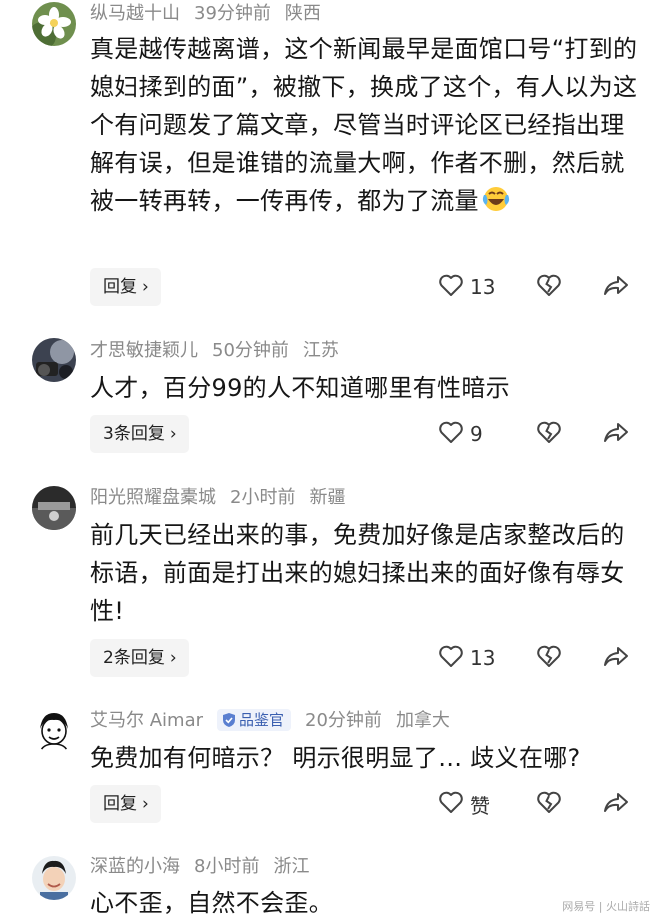 The width and height of the screenshot is (660, 922). I want to click on like-count: 赞, so click(480, 805).